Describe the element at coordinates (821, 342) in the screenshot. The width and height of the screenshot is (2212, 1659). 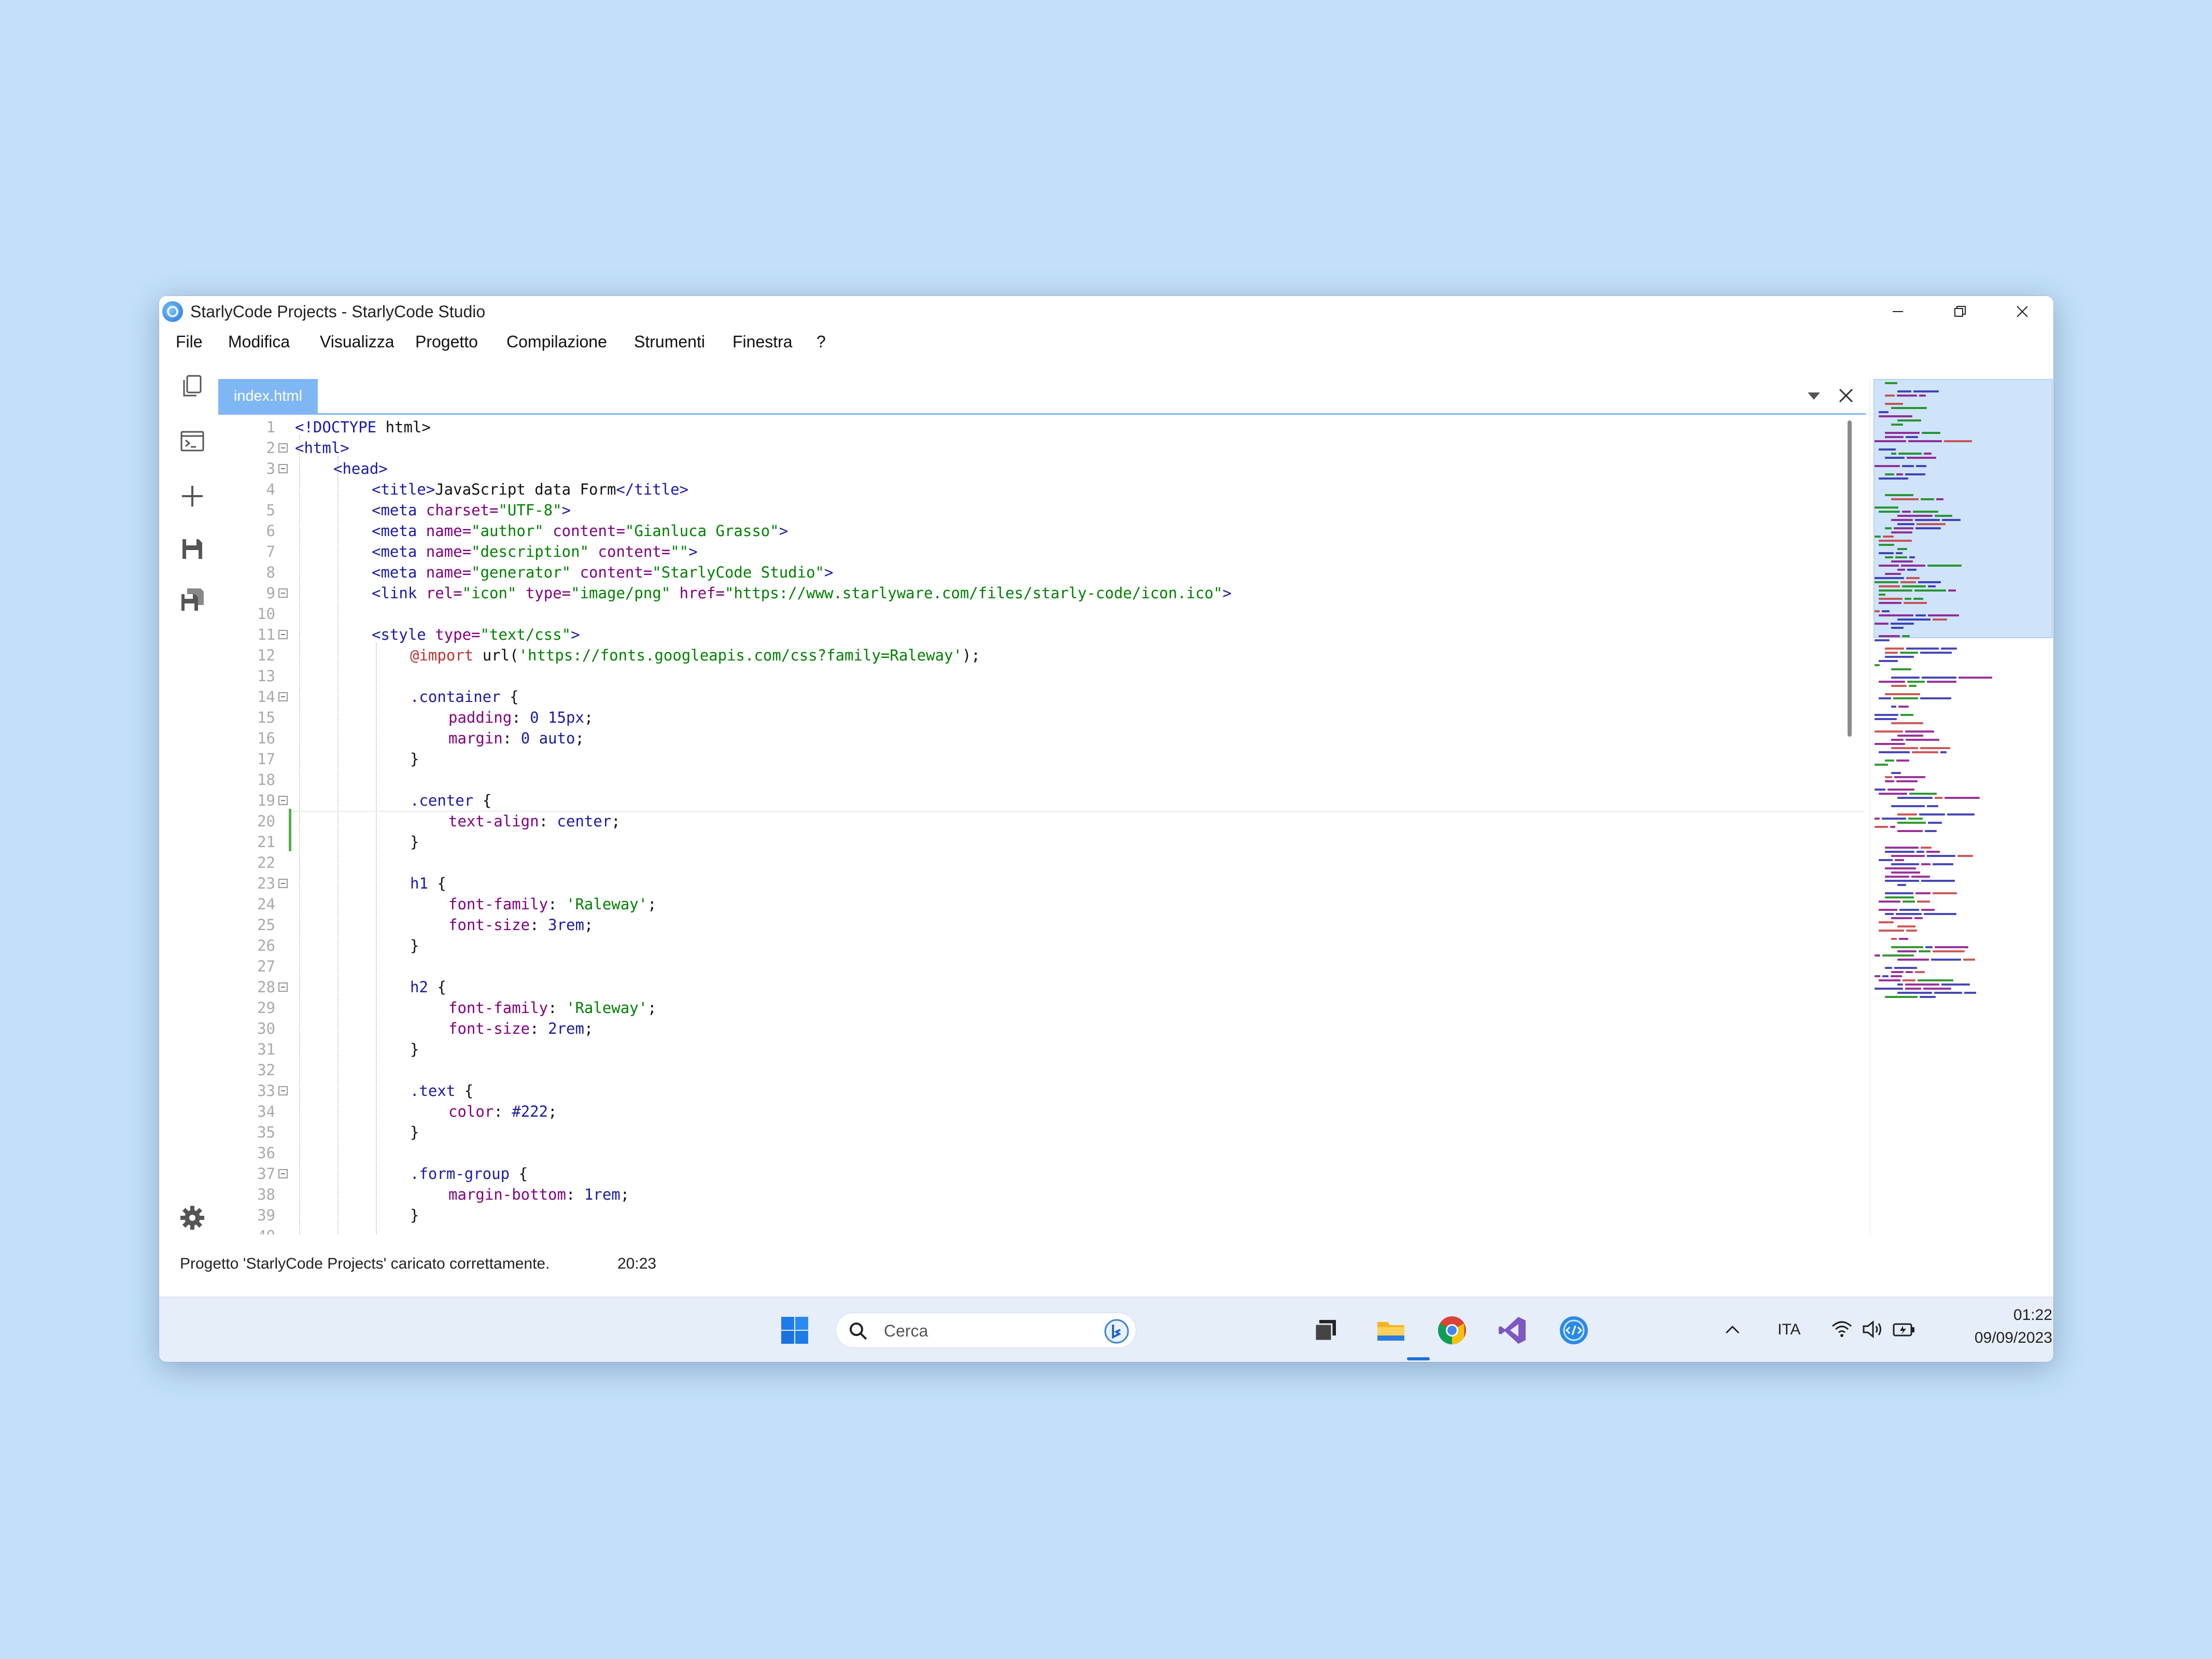
I see `menu-help: ?` at that location.